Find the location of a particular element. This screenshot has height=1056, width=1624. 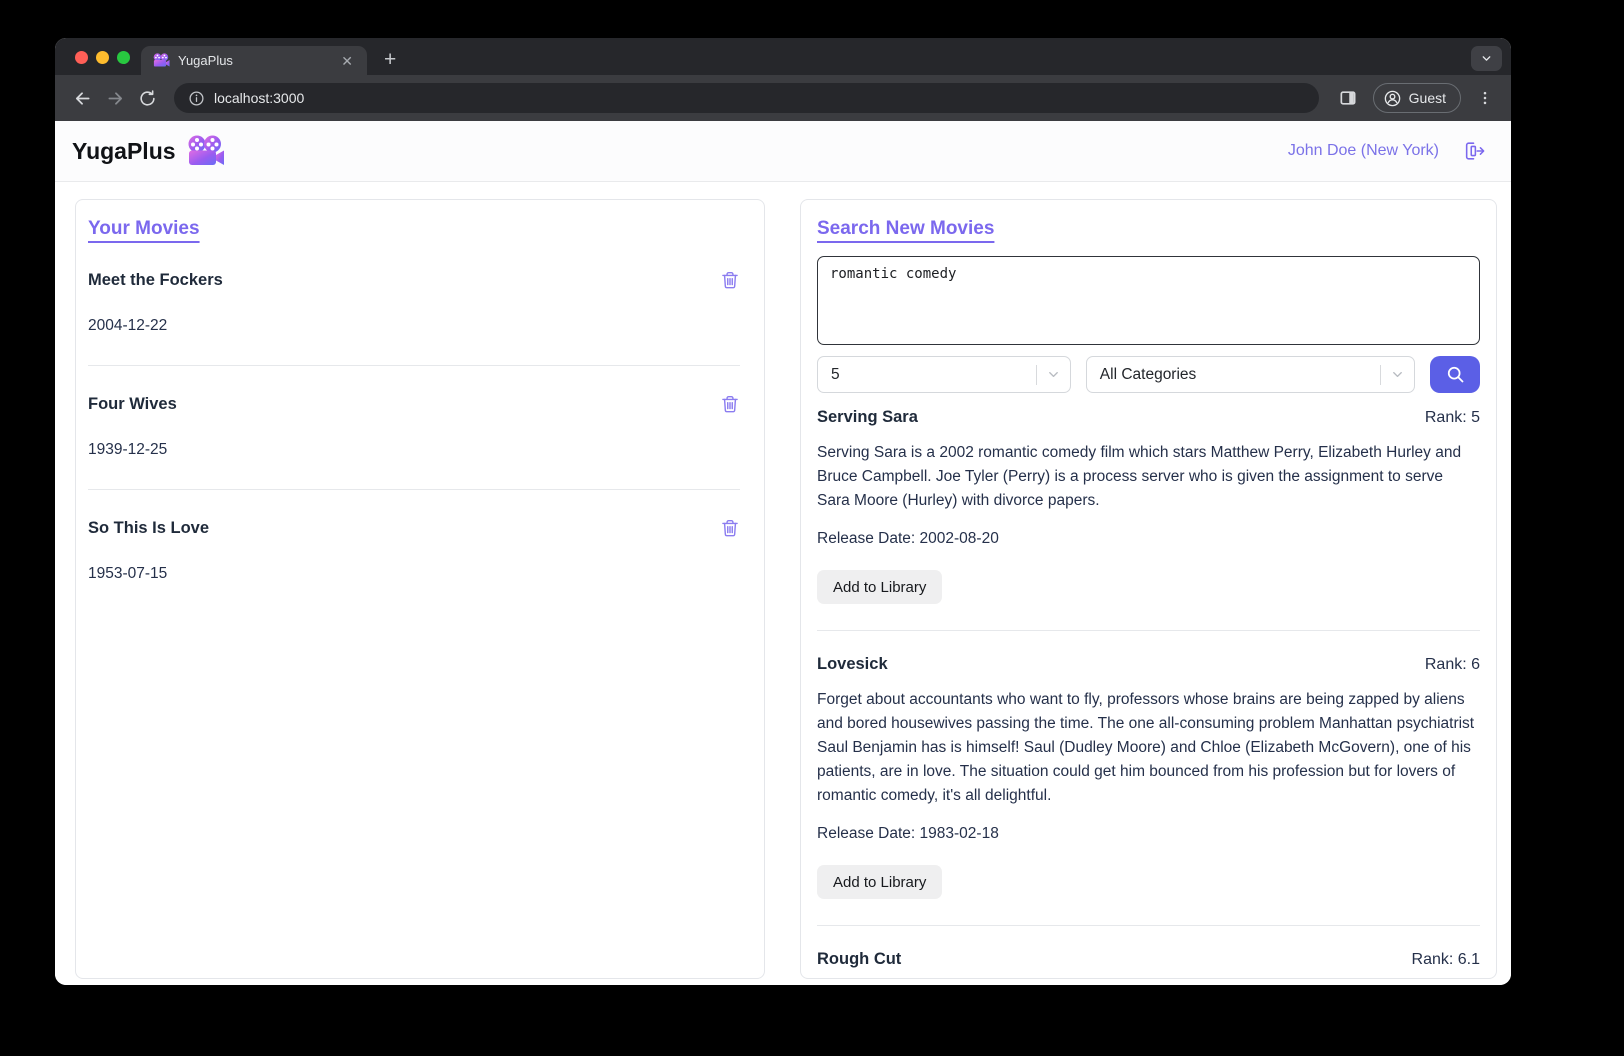

url-text: localhost:3000 is located at coordinates (259, 98).